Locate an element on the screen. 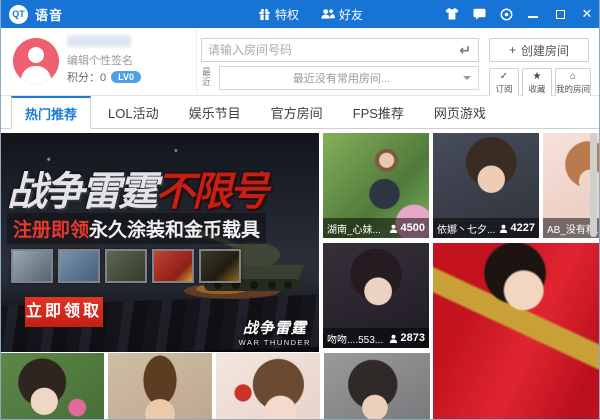  friends-icon is located at coordinates (328, 14).